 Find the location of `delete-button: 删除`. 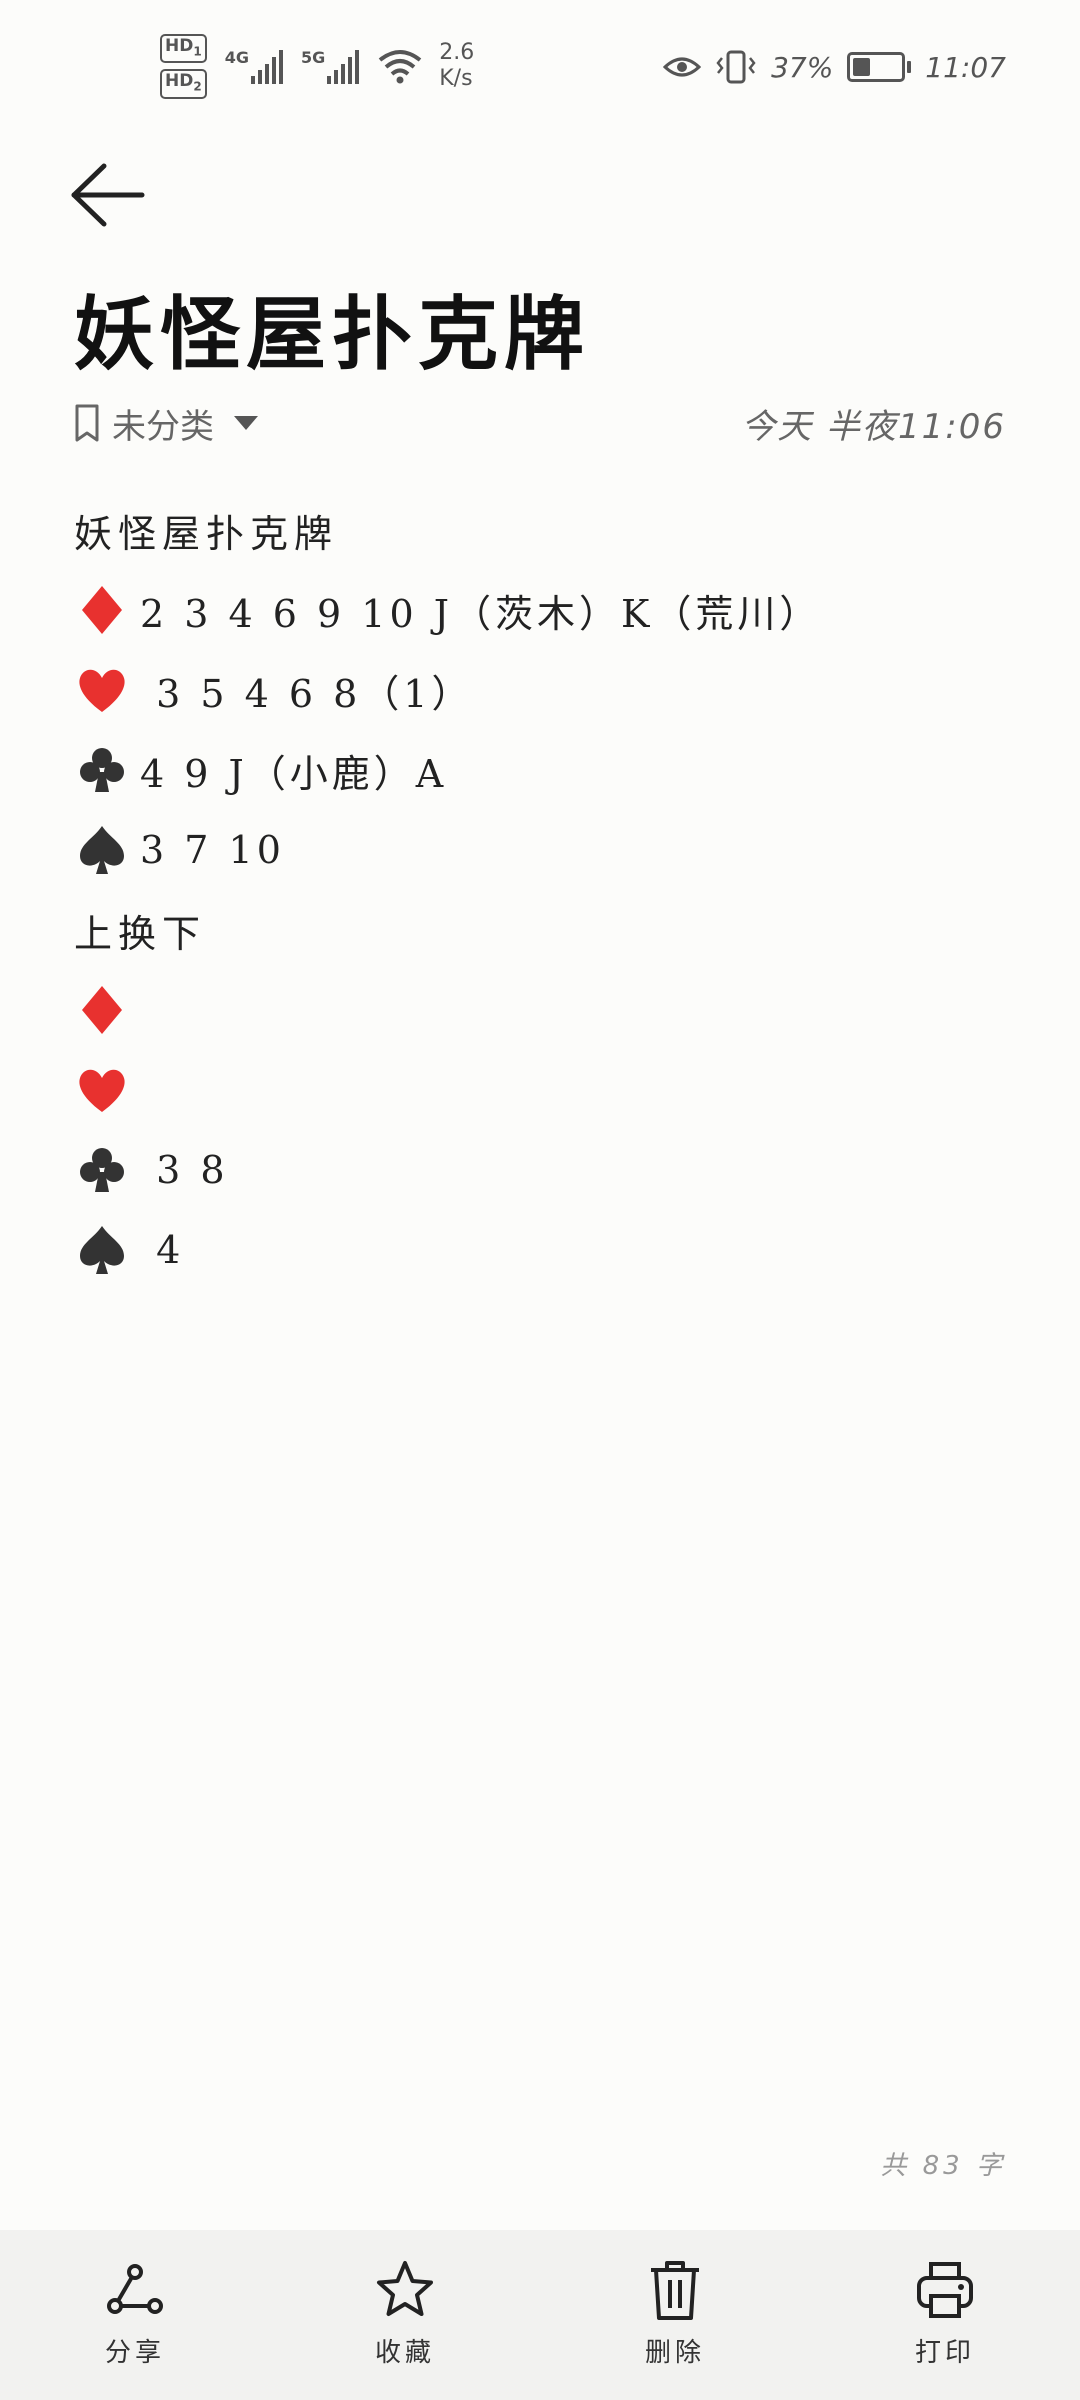

delete-button: 删除 is located at coordinates (675, 2315).